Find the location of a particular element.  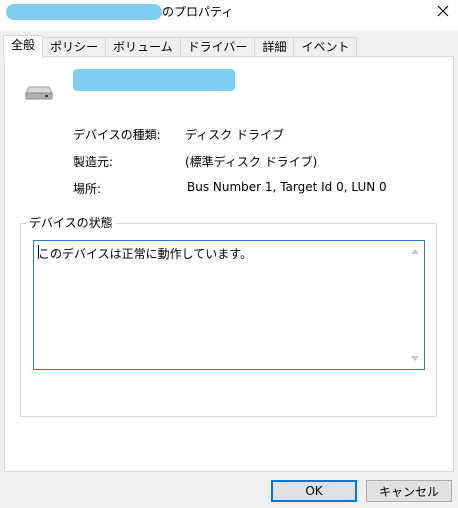

close-icon is located at coordinates (443, 11).